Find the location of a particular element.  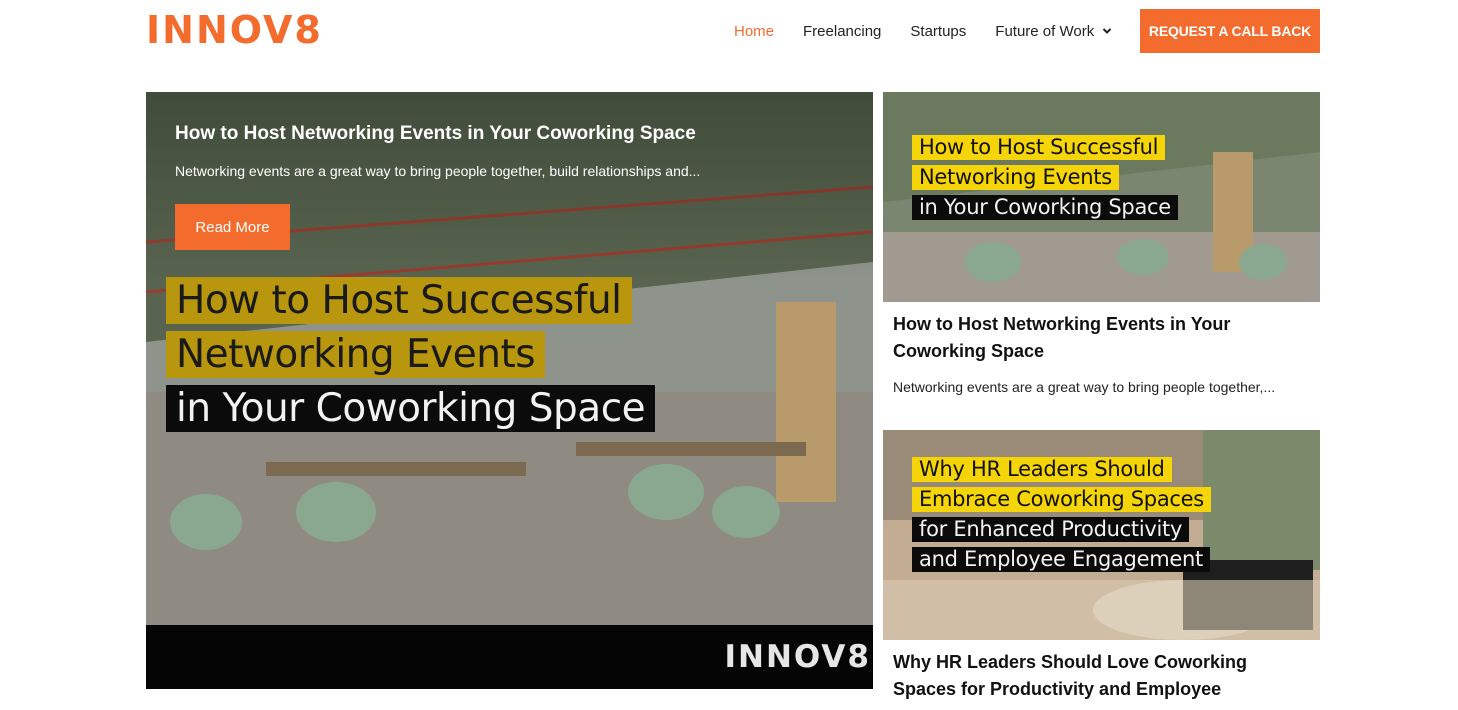

site-logo: INNOV8 is located at coordinates (234, 30).